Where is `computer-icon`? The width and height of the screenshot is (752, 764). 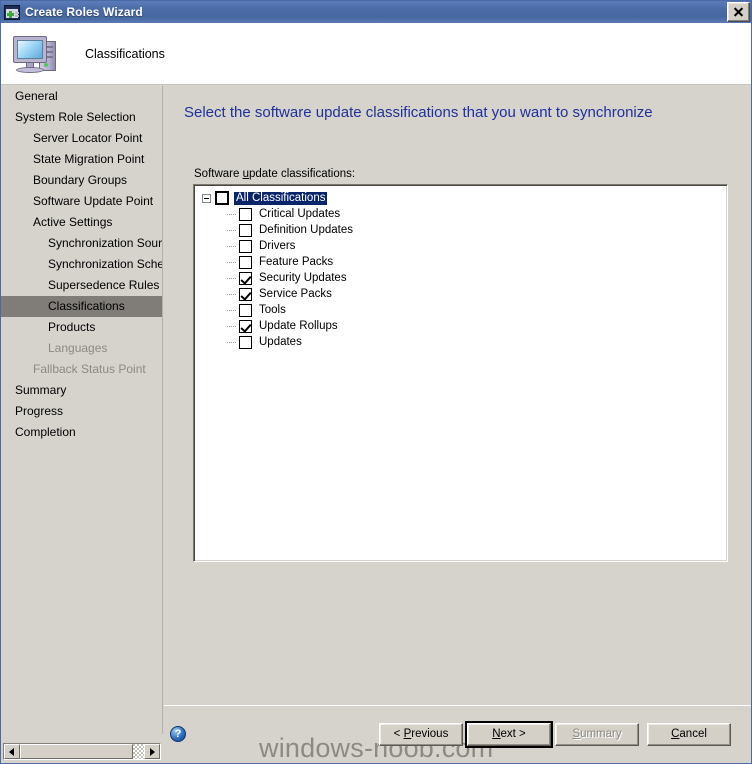 computer-icon is located at coordinates (37, 54).